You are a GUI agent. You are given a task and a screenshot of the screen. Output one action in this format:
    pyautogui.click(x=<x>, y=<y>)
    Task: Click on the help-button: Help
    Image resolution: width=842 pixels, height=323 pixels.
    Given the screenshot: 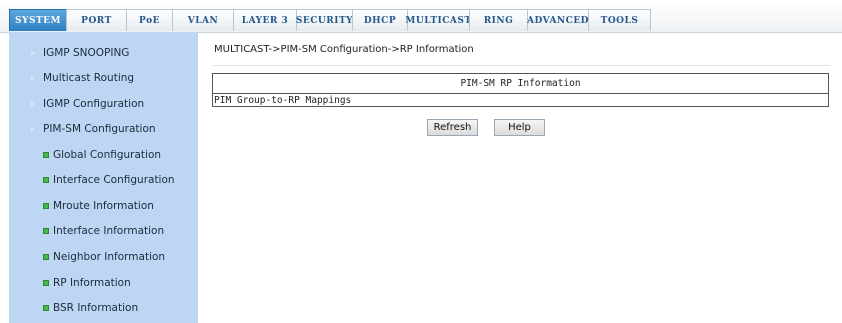 What is the action you would take?
    pyautogui.click(x=519, y=127)
    